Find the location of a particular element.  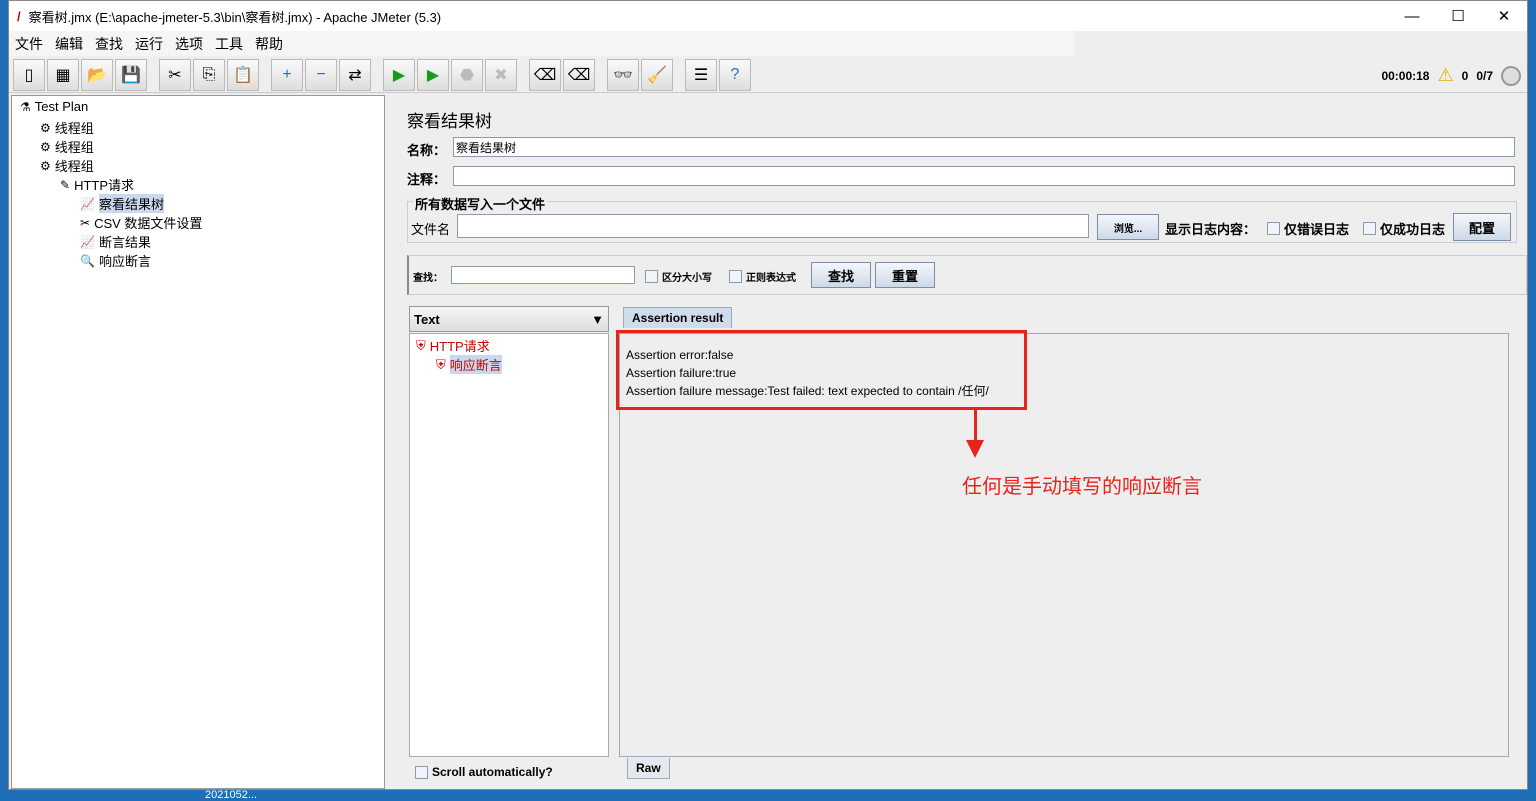

tree-node: 📈 察看结果树 is located at coordinates (122, 203).